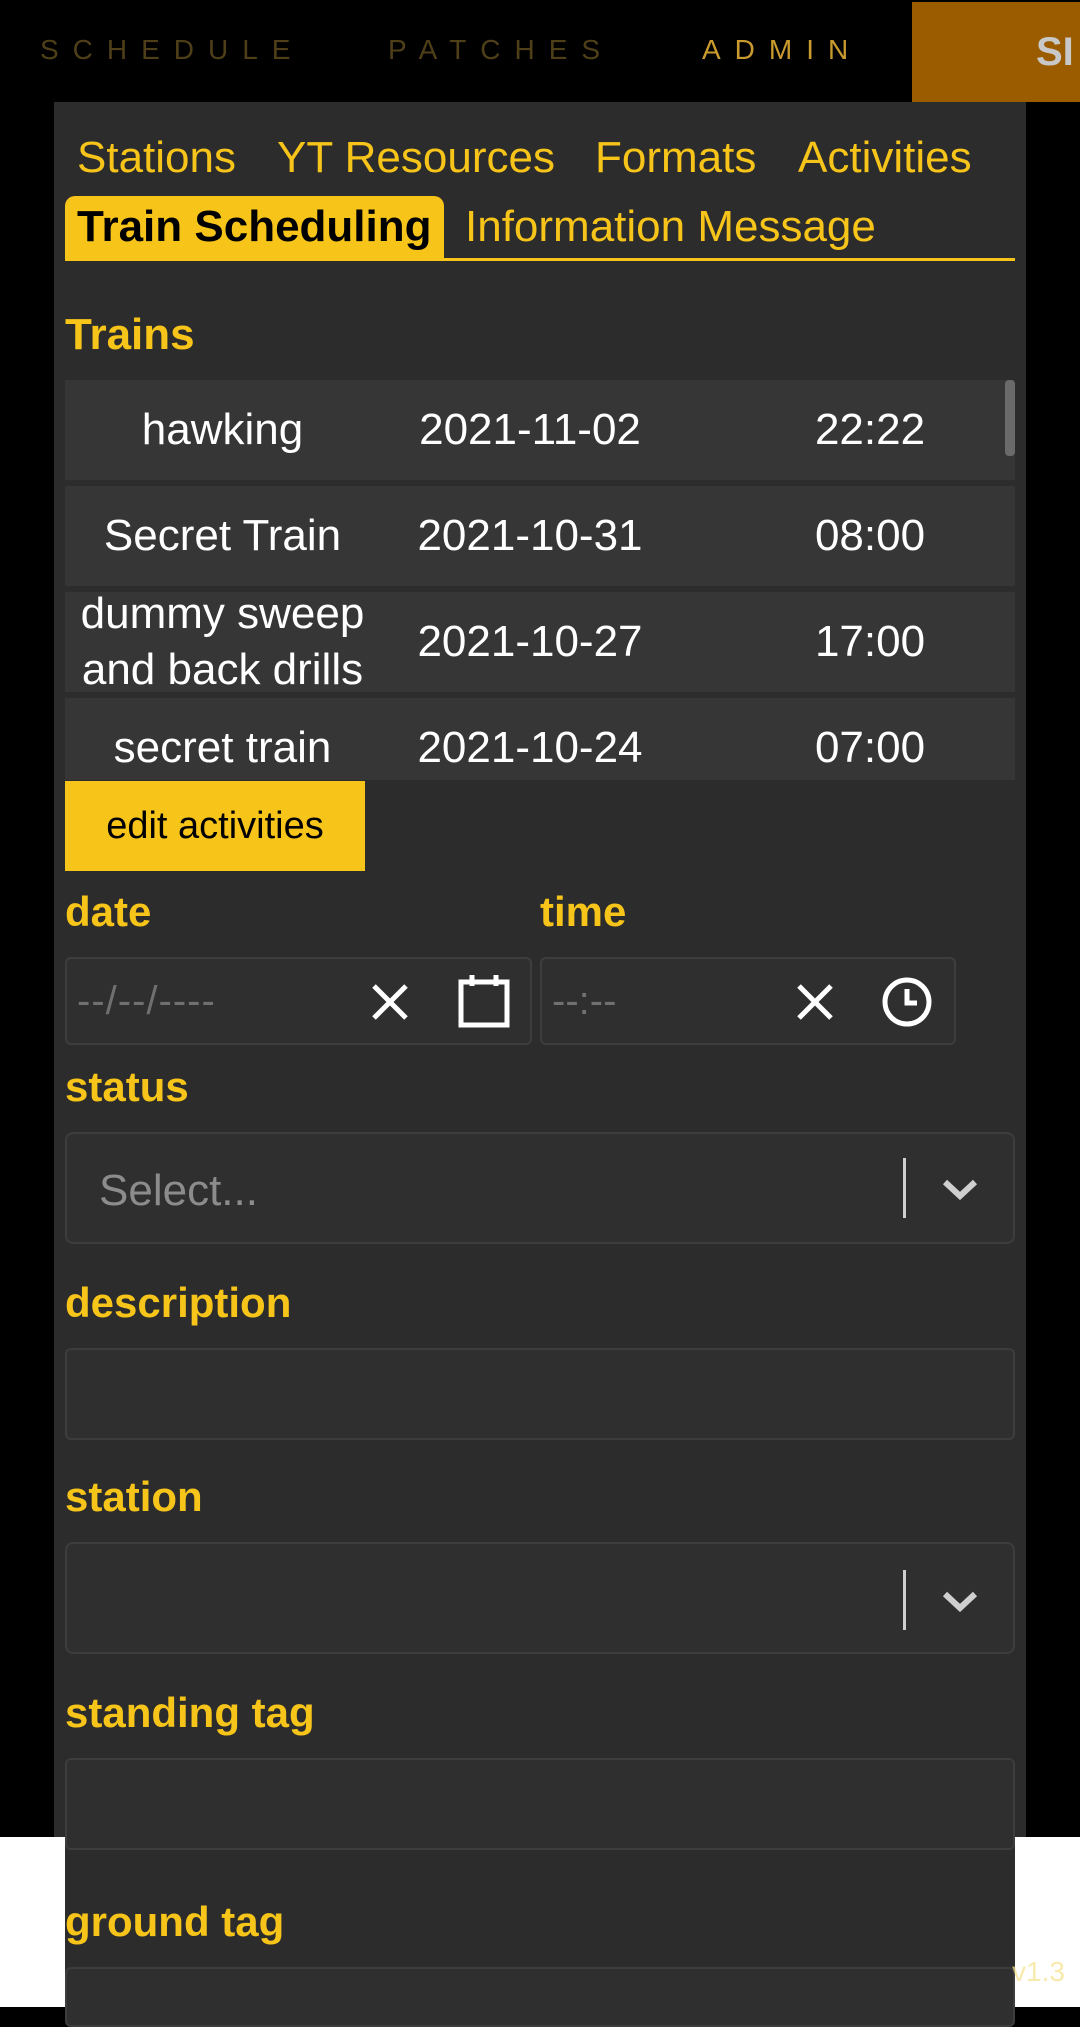  I want to click on tab-stations: Stations, so click(156, 158).